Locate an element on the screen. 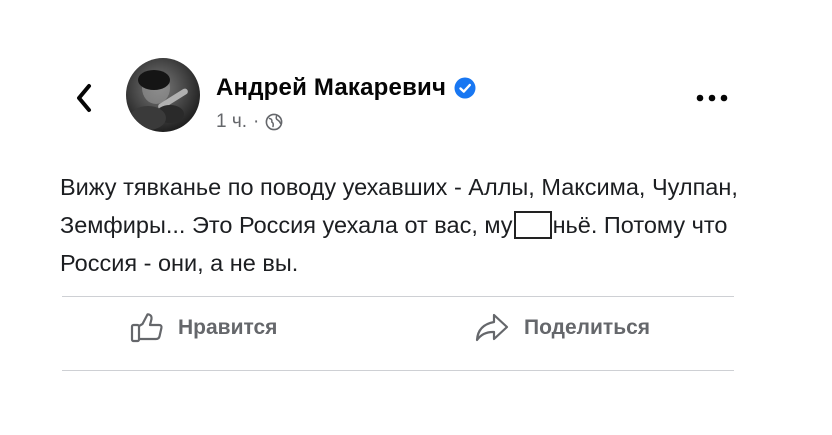 This screenshot has height=435, width=832. chevron-left-icon is located at coordinates (84, 98).